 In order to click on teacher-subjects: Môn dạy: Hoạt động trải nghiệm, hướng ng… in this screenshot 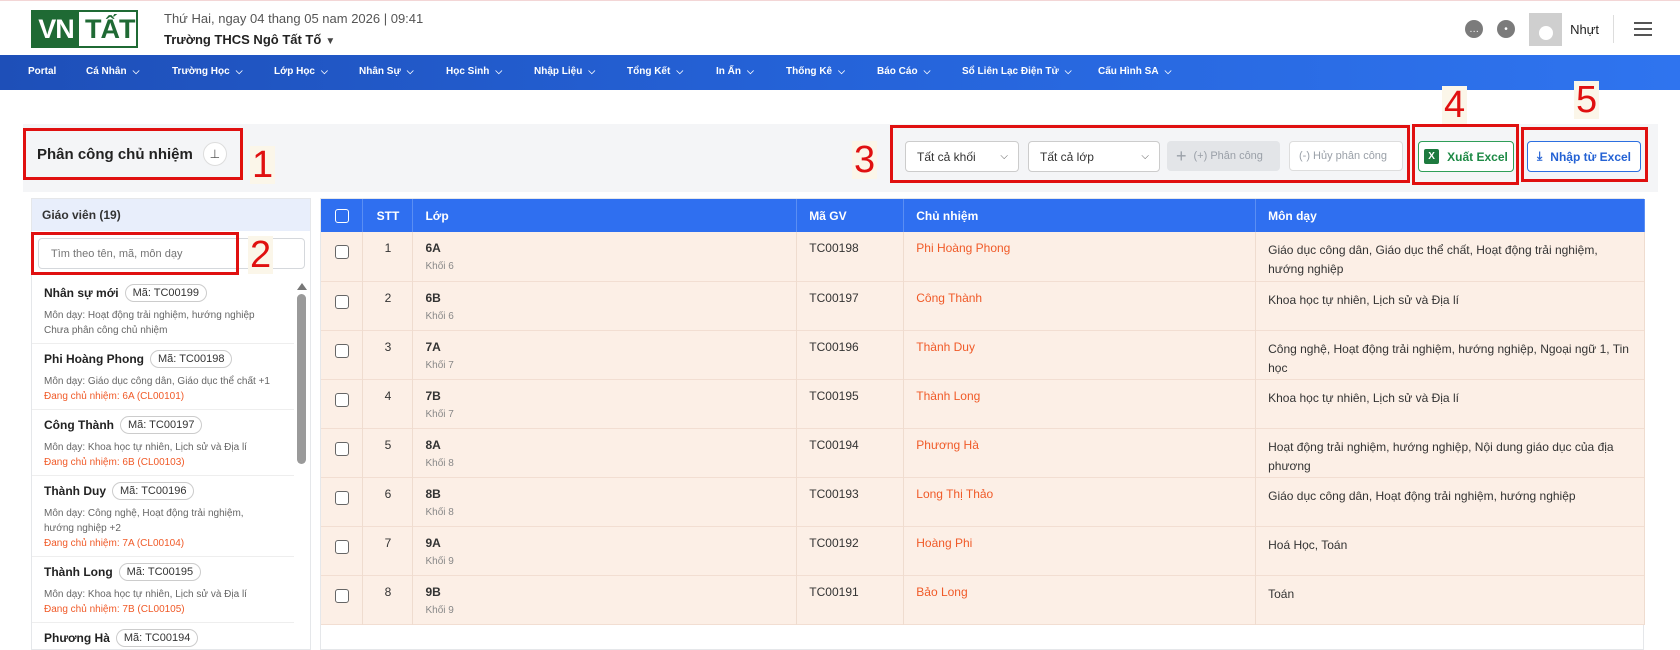, I will do `click(149, 315)`.